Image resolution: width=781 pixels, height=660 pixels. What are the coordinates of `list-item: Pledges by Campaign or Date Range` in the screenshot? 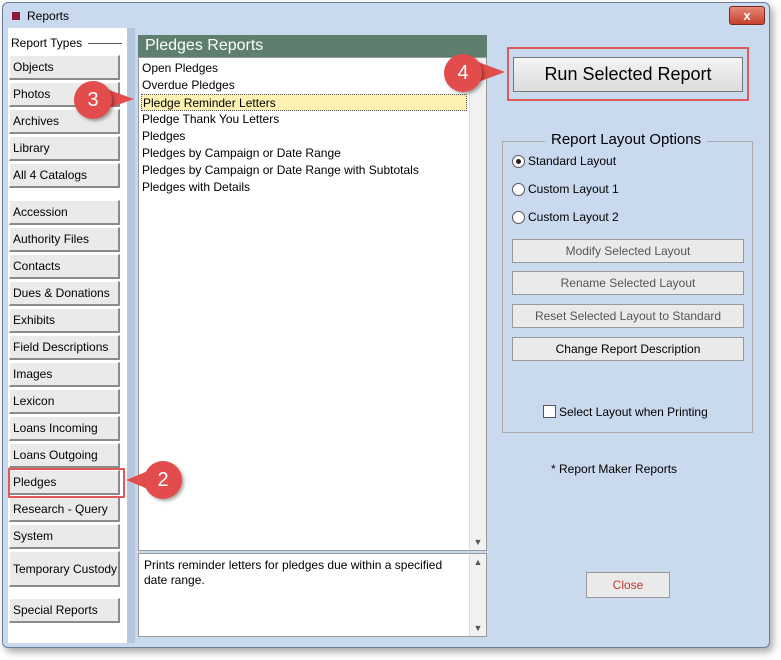 It's located at (241, 153).